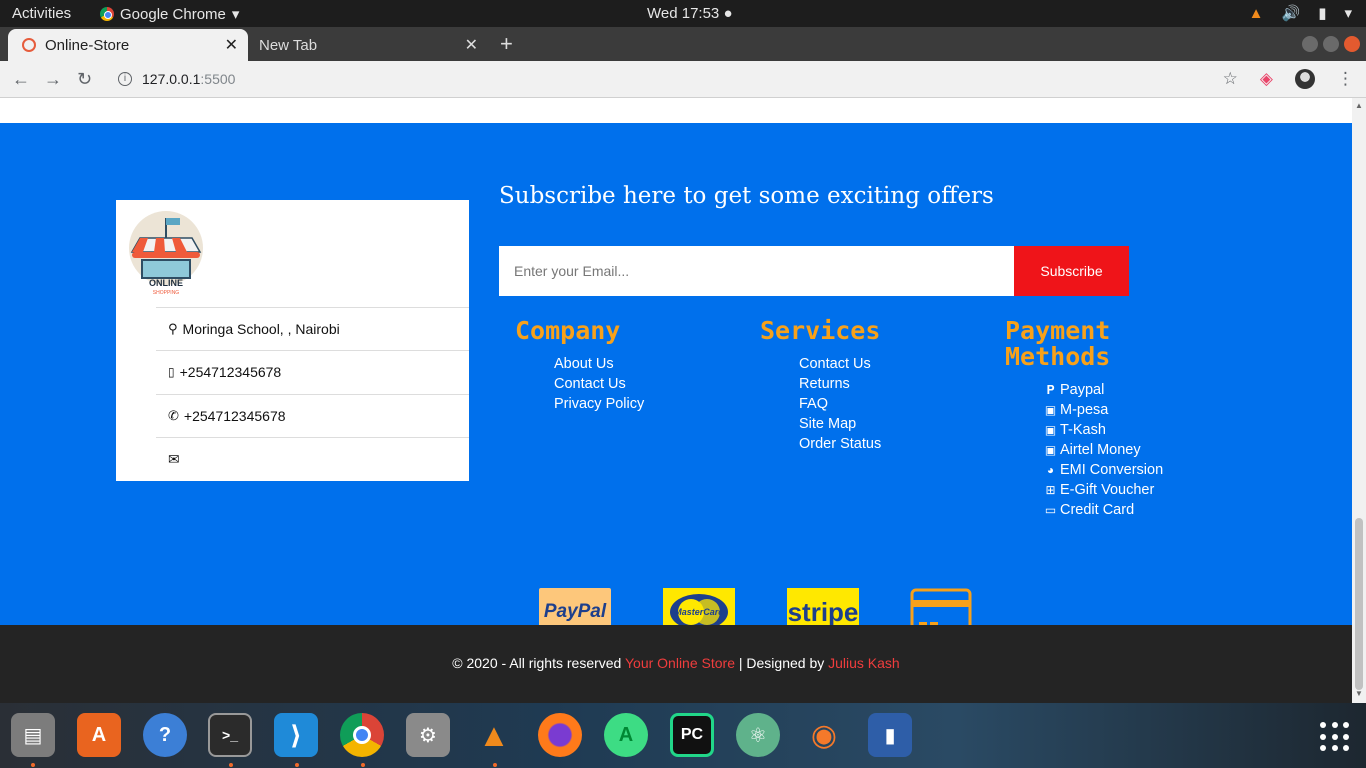  What do you see at coordinates (1345, 79) in the screenshot?
I see `menu-dots-icon: ⋮` at bounding box center [1345, 79].